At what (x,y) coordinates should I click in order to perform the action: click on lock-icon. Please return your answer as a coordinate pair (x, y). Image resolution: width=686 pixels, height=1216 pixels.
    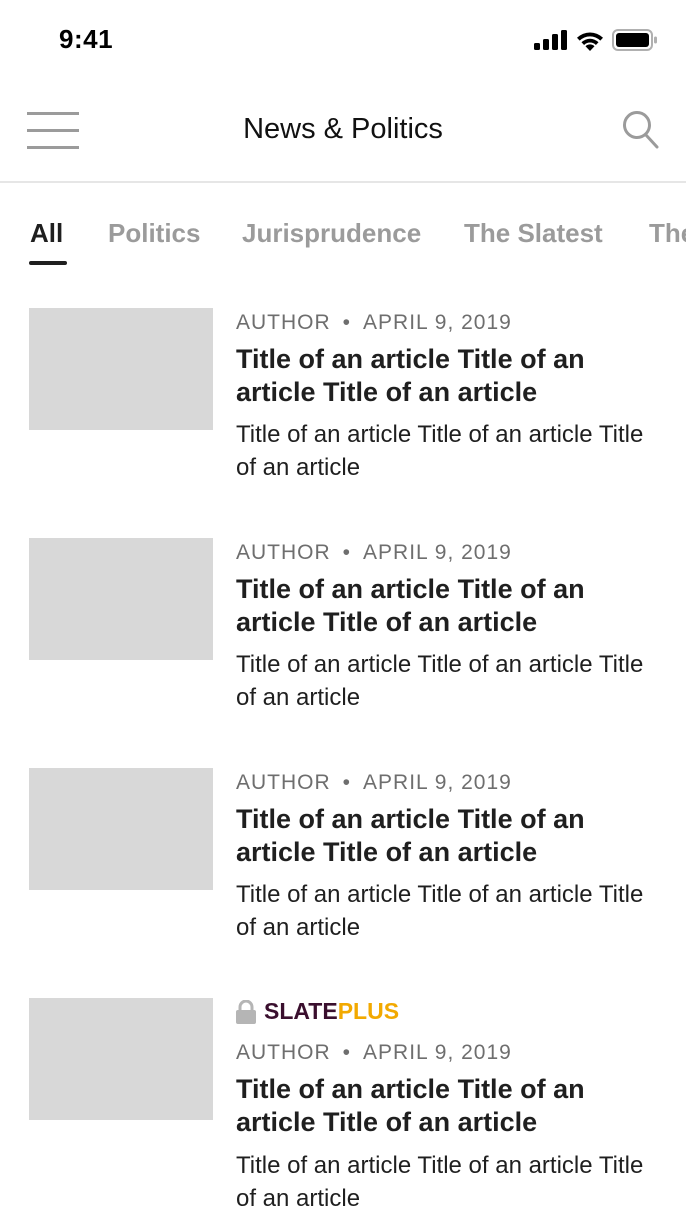
    Looking at the image, I should click on (246, 1011).